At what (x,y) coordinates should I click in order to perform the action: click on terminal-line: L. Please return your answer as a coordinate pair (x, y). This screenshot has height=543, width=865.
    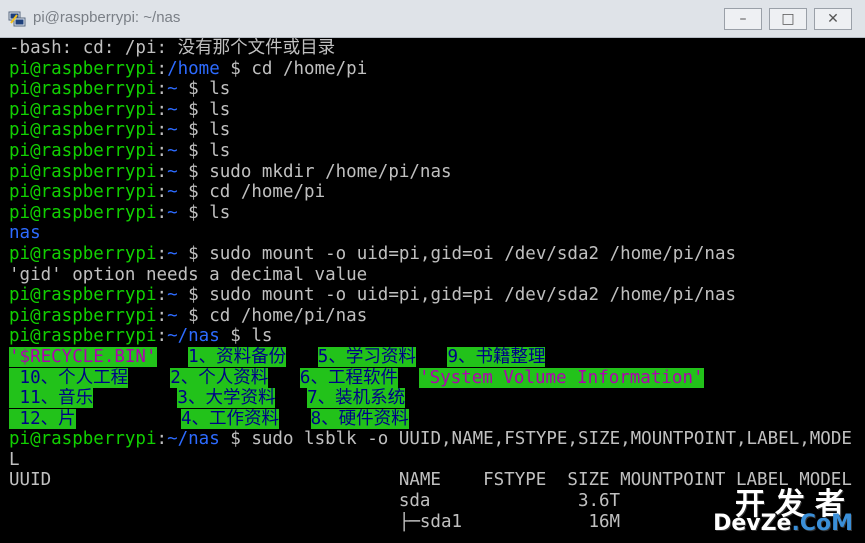
    Looking at the image, I should click on (437, 460).